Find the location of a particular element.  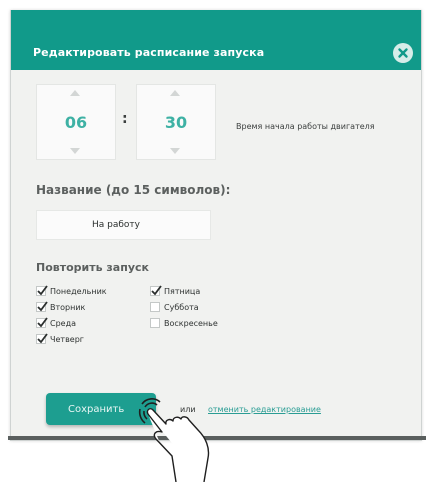

day-friday-checkbox is located at coordinates (156, 290).